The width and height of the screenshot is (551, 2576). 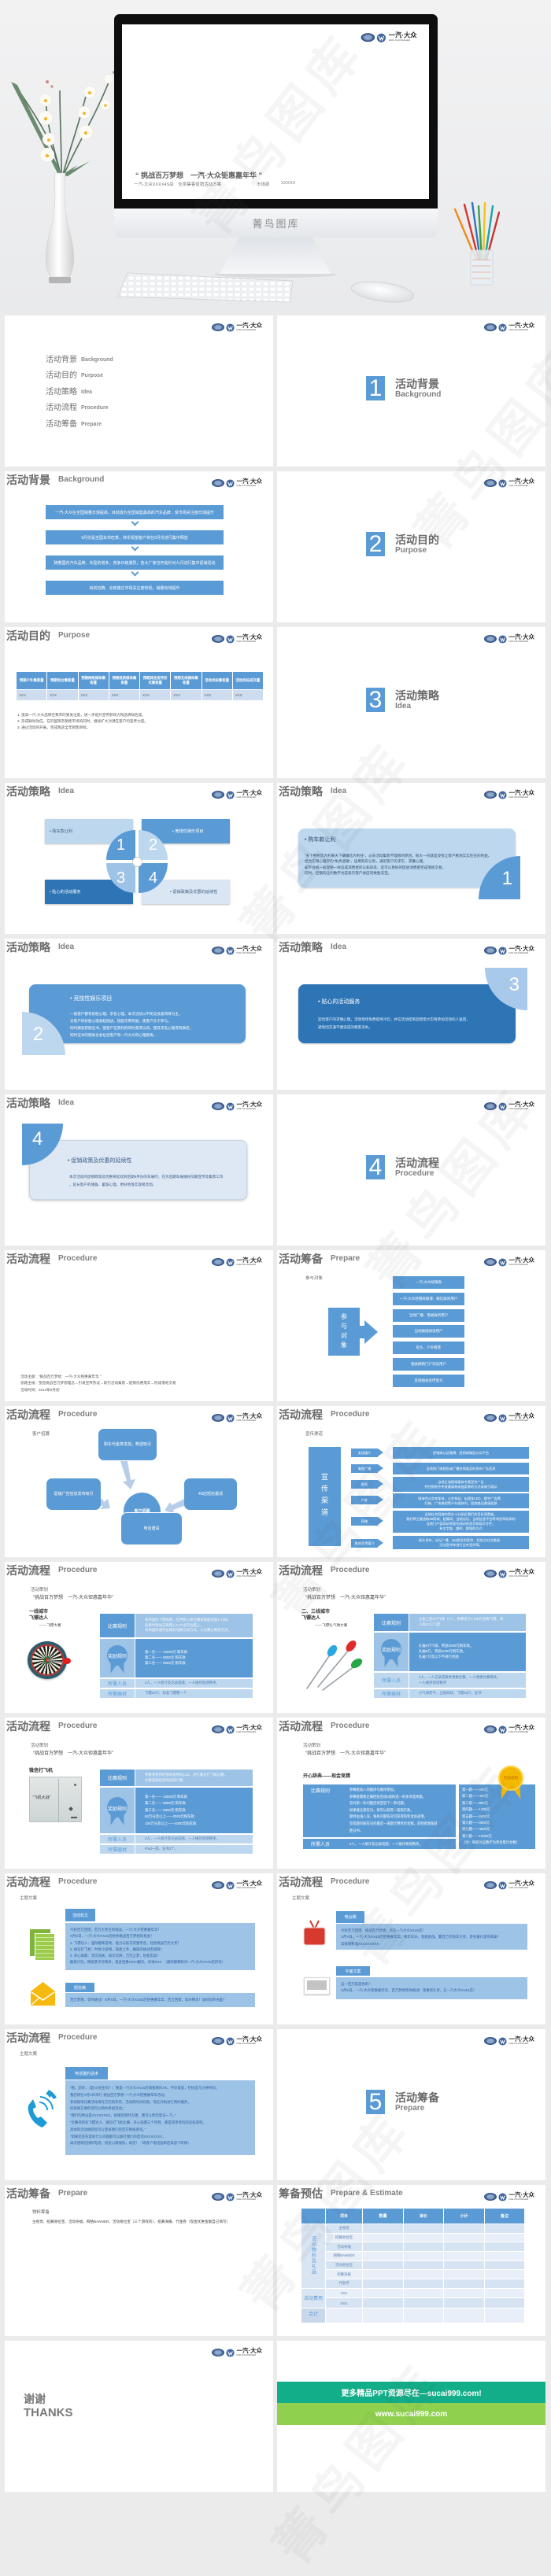 I want to click on slide-section-4: 一汽·大众 FAW-VOLKSWAGEN 4 活动流程 Procedure, so click(x=411, y=1170).